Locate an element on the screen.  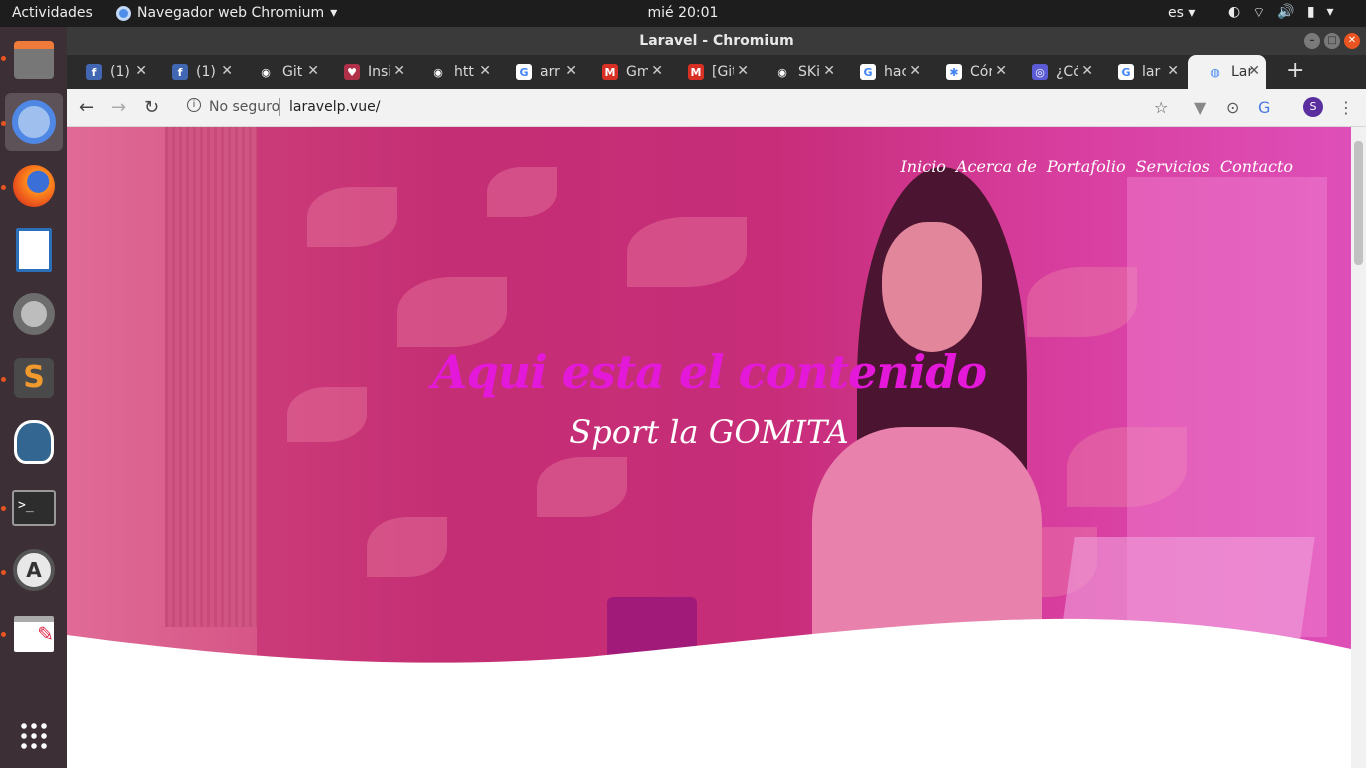
dock-software-updater: A is located at coordinates (34, 570).